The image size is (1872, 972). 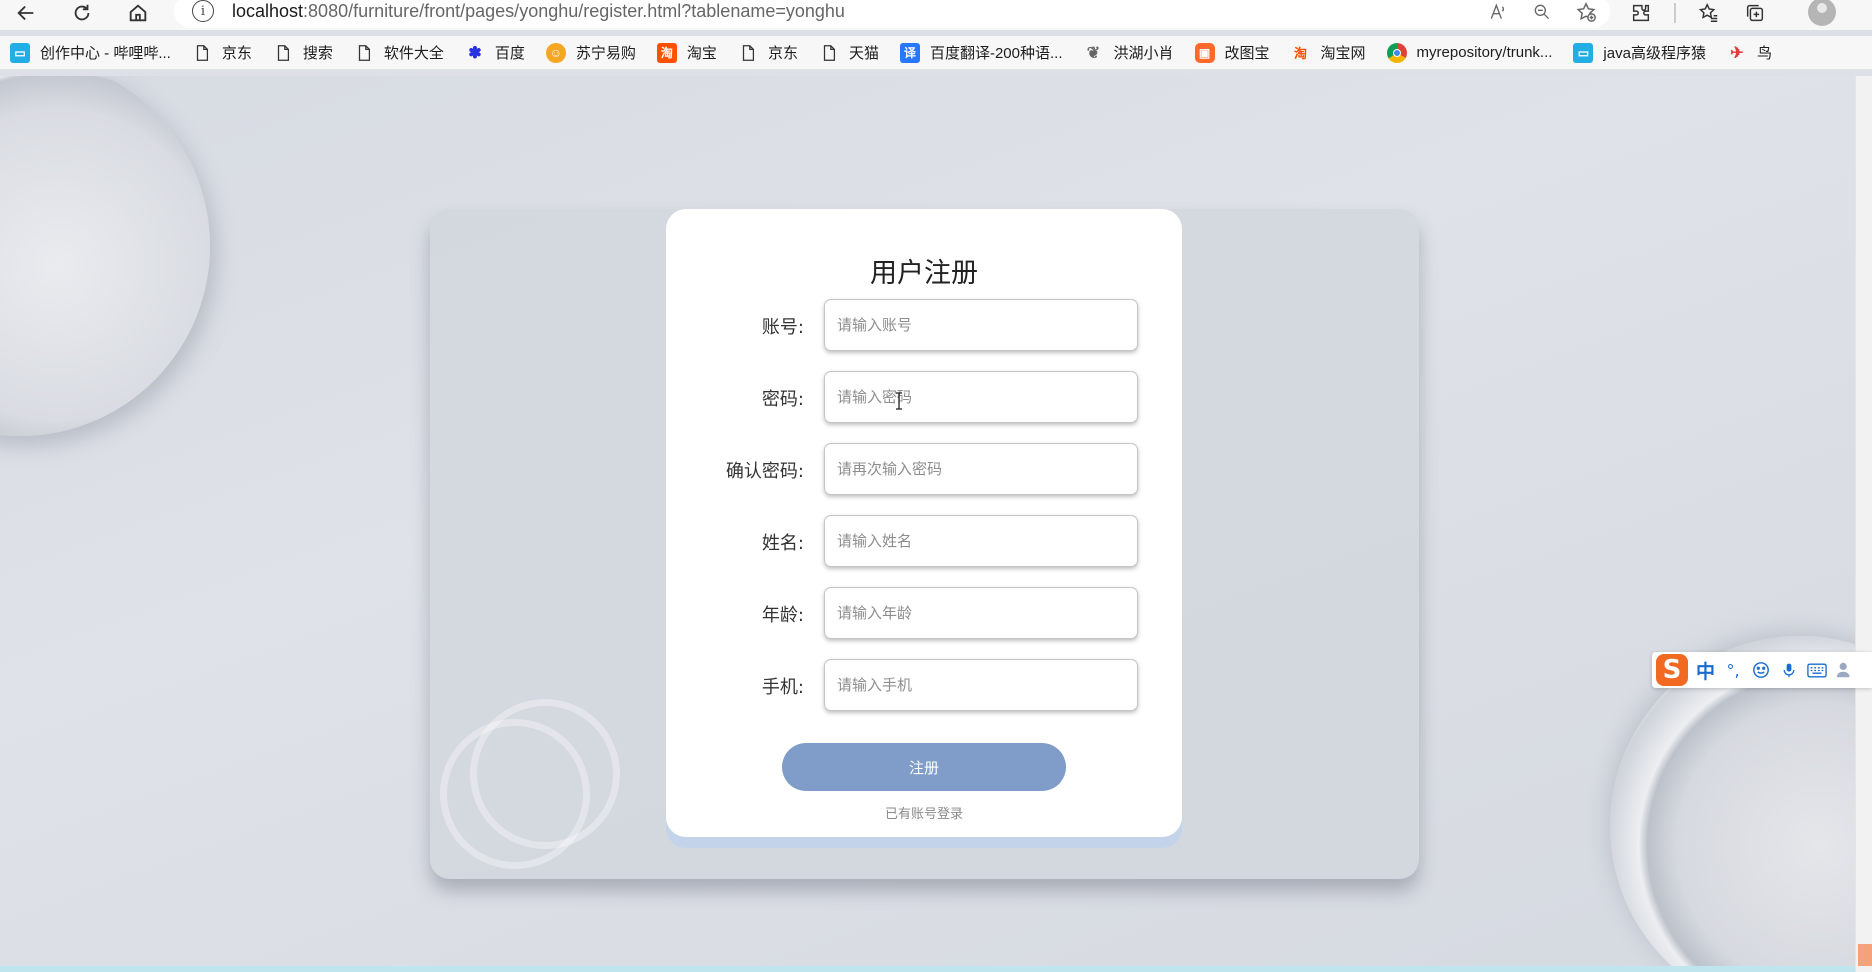 What do you see at coordinates (138, 13) in the screenshot?
I see `home-icon` at bounding box center [138, 13].